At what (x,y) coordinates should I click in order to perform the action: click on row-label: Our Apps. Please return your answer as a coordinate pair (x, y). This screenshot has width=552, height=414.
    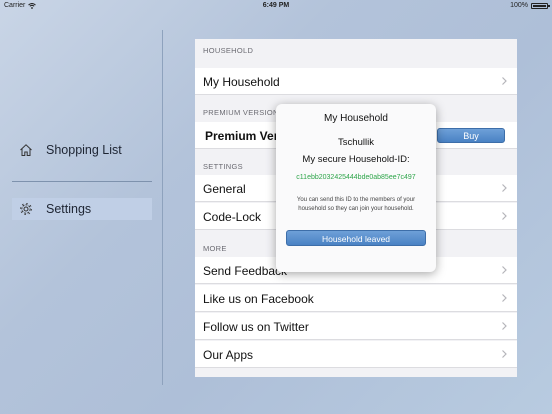
    Looking at the image, I should click on (228, 355).